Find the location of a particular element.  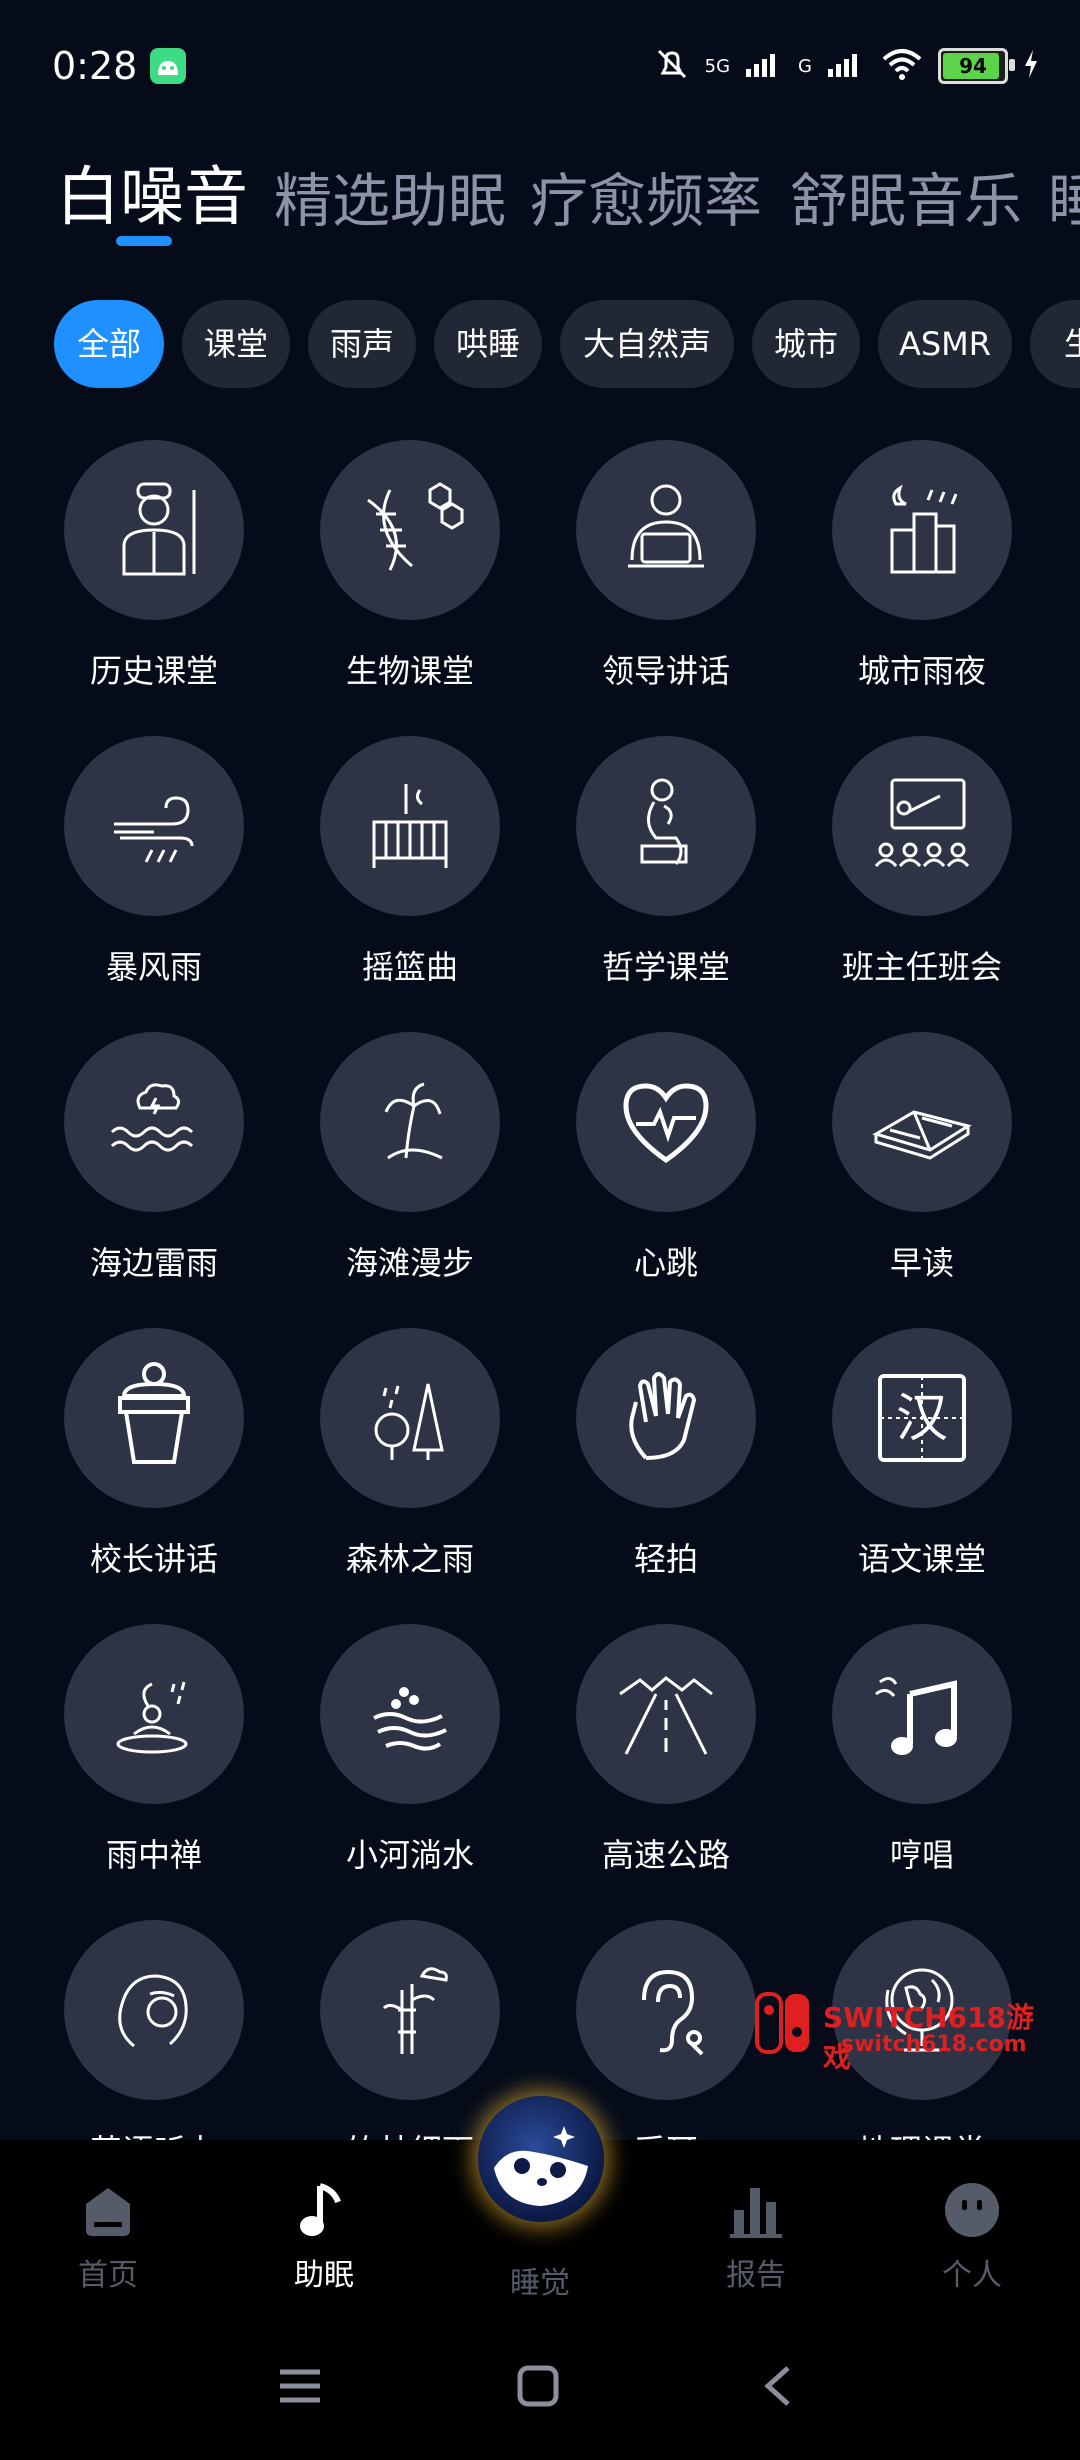

chip-nature: 大自然声 is located at coordinates (647, 344).